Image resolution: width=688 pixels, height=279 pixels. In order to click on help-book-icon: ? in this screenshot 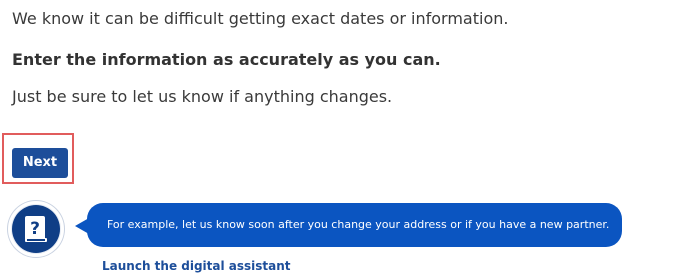, I will do `click(36, 229)`.